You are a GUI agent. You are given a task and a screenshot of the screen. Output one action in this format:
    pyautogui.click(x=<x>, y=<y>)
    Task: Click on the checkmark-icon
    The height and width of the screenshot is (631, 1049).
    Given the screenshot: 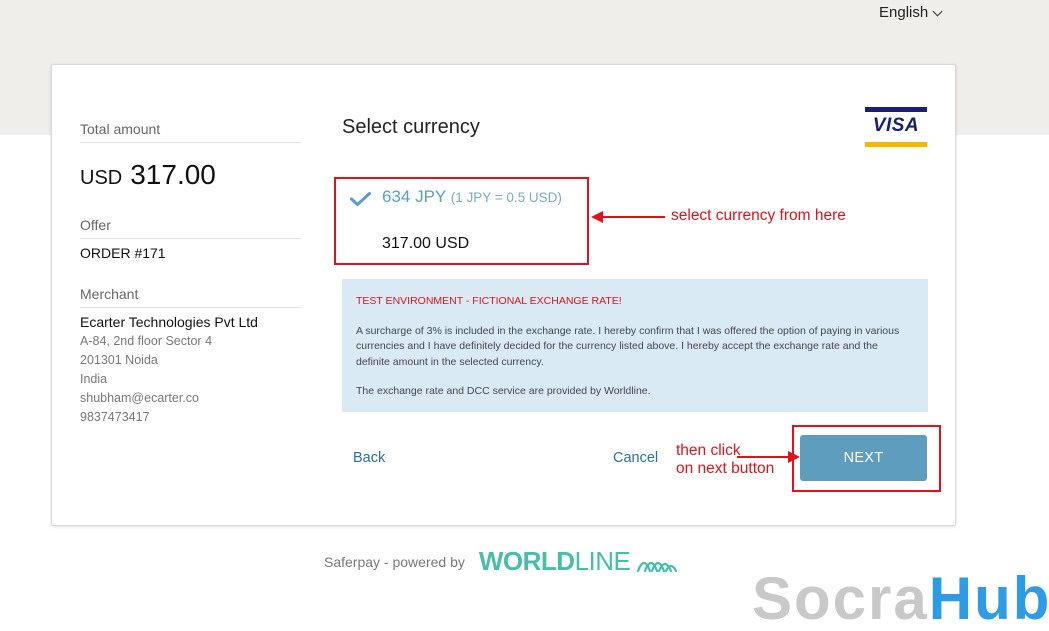 What is the action you would take?
    pyautogui.click(x=360, y=199)
    